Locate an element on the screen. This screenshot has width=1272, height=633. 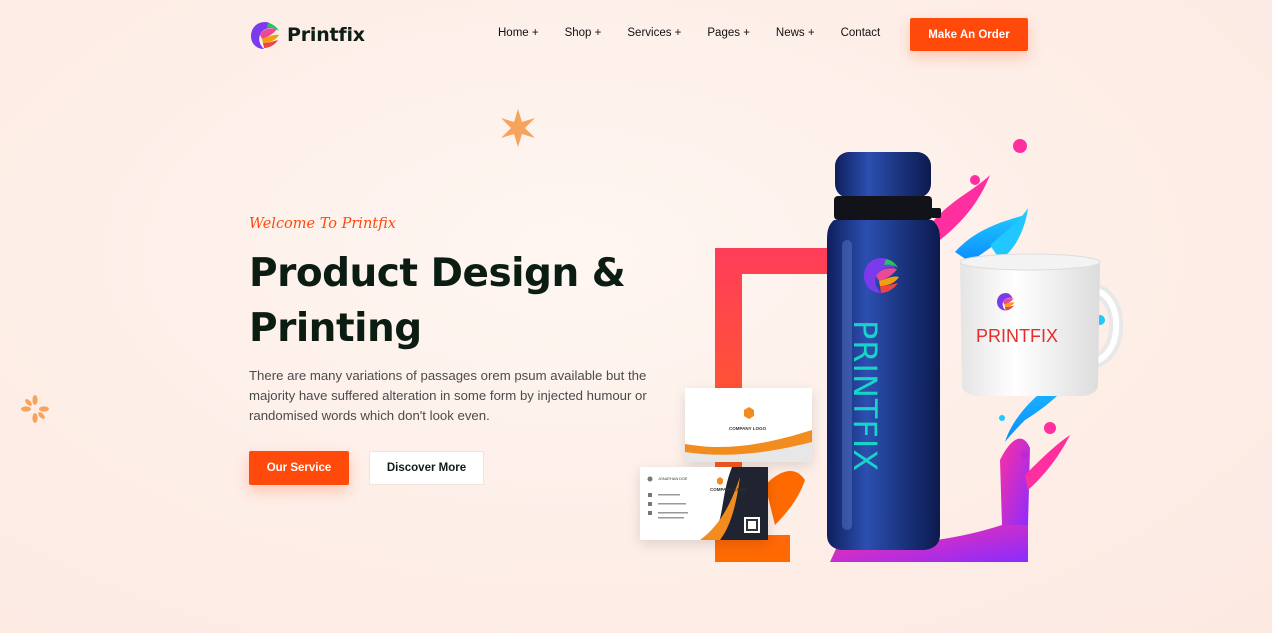
bottle-print: PRINTFIX is located at coordinates (865, 396).